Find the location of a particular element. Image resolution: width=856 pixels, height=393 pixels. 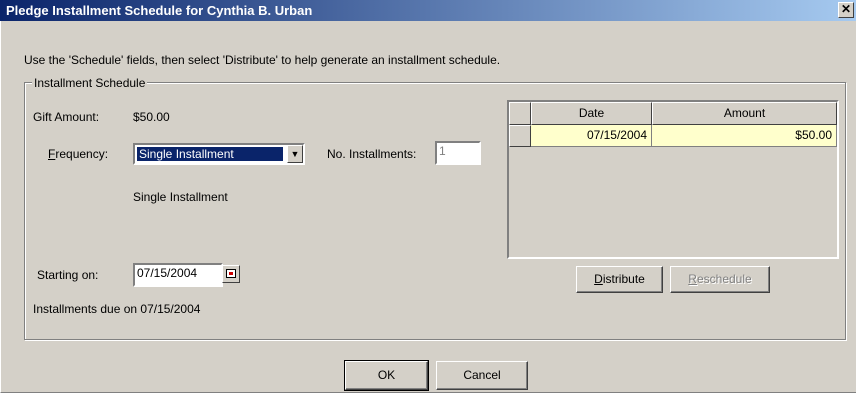

gift-amount-value: $50.00 is located at coordinates (151, 117).